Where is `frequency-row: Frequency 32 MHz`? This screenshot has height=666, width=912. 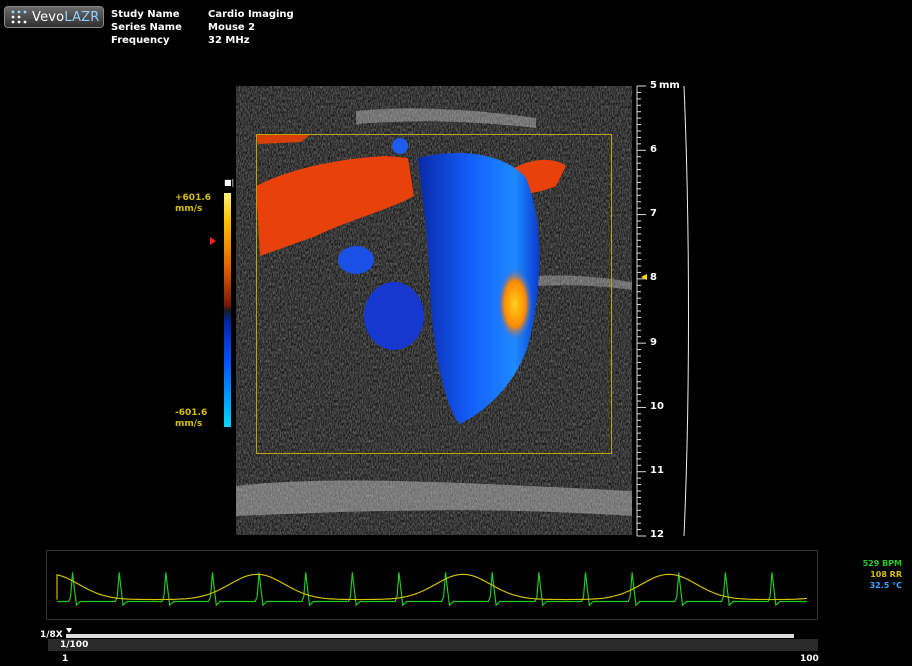
frequency-row: Frequency 32 MHz is located at coordinates (202, 40).